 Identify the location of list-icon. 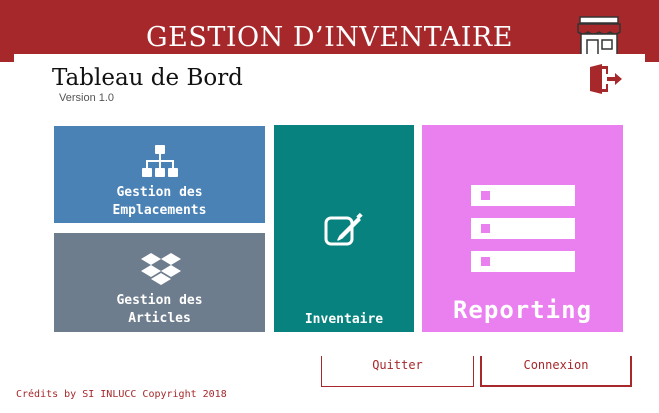
(523, 228).